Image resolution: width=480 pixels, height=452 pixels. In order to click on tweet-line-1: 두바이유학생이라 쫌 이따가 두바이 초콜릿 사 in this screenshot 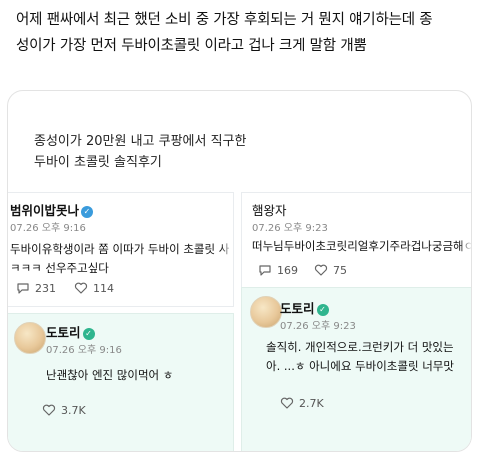, I will do `click(120, 249)`.